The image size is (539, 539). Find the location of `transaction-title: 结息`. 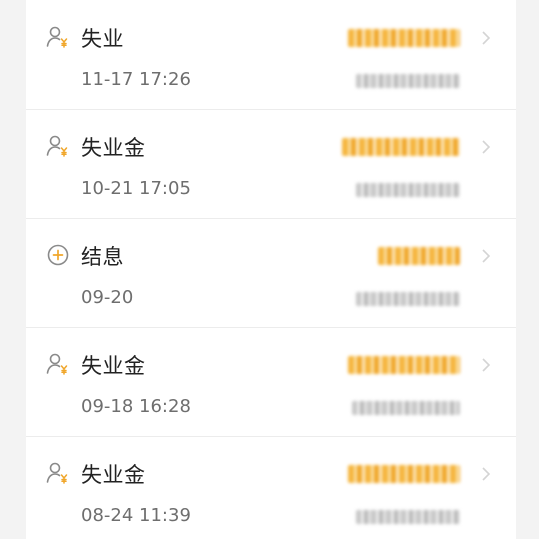

transaction-title: 结息 is located at coordinates (102, 257).